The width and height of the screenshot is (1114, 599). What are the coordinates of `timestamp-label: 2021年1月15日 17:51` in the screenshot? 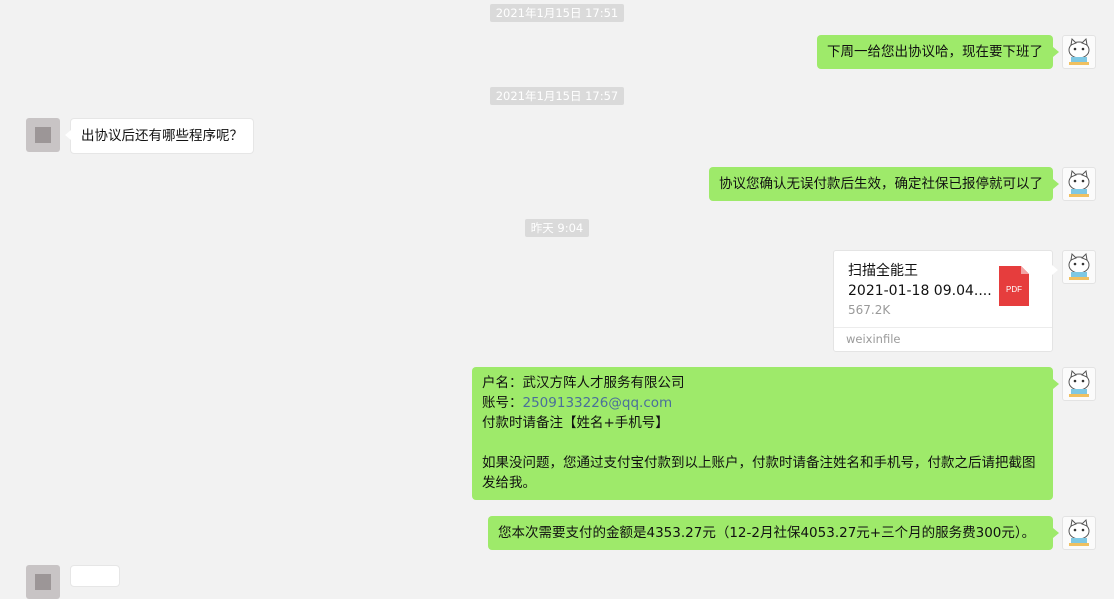 It's located at (557, 13).